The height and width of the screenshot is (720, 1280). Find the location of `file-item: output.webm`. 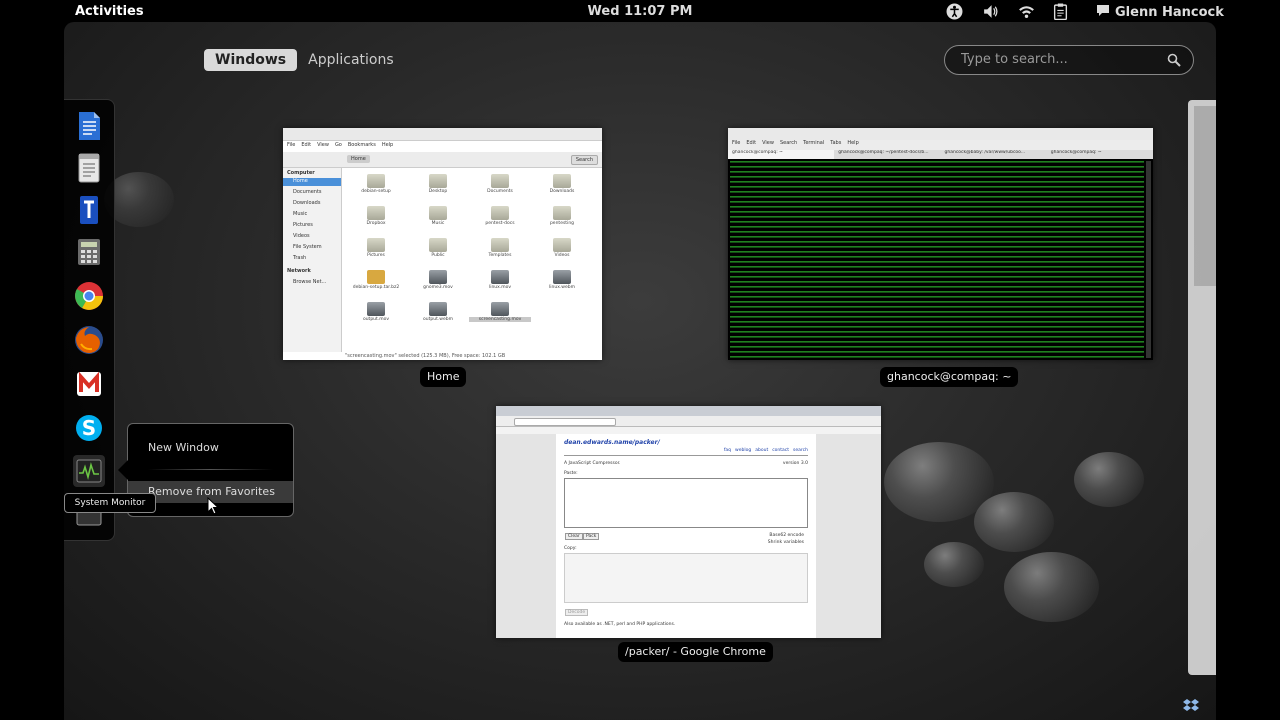

file-item: output.webm is located at coordinates (438, 316).